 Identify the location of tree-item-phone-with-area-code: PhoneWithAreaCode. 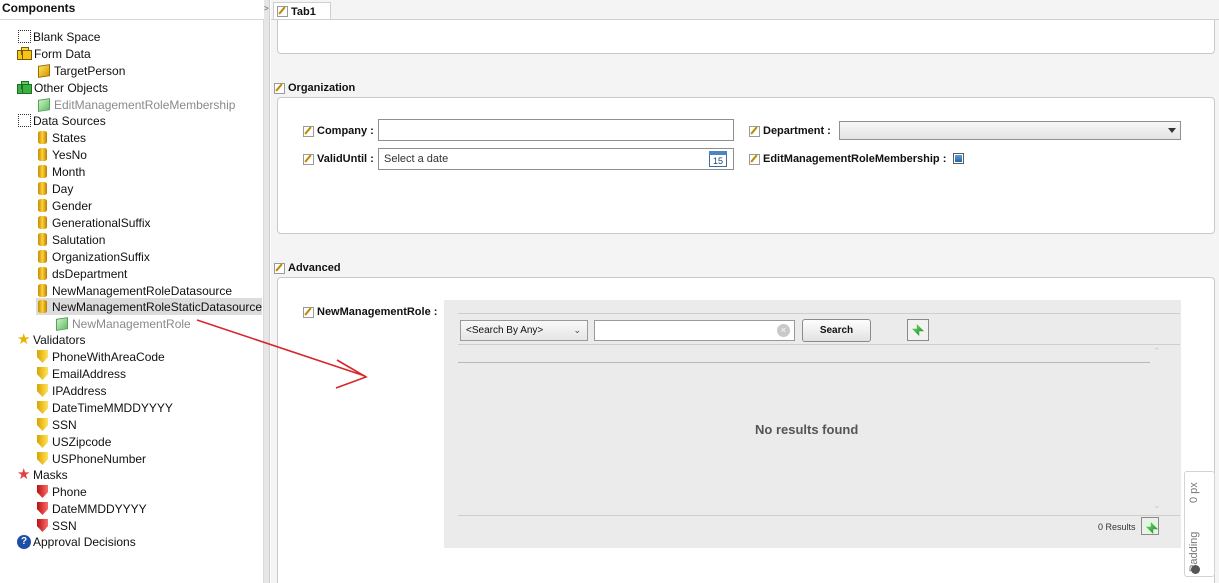
(100, 356).